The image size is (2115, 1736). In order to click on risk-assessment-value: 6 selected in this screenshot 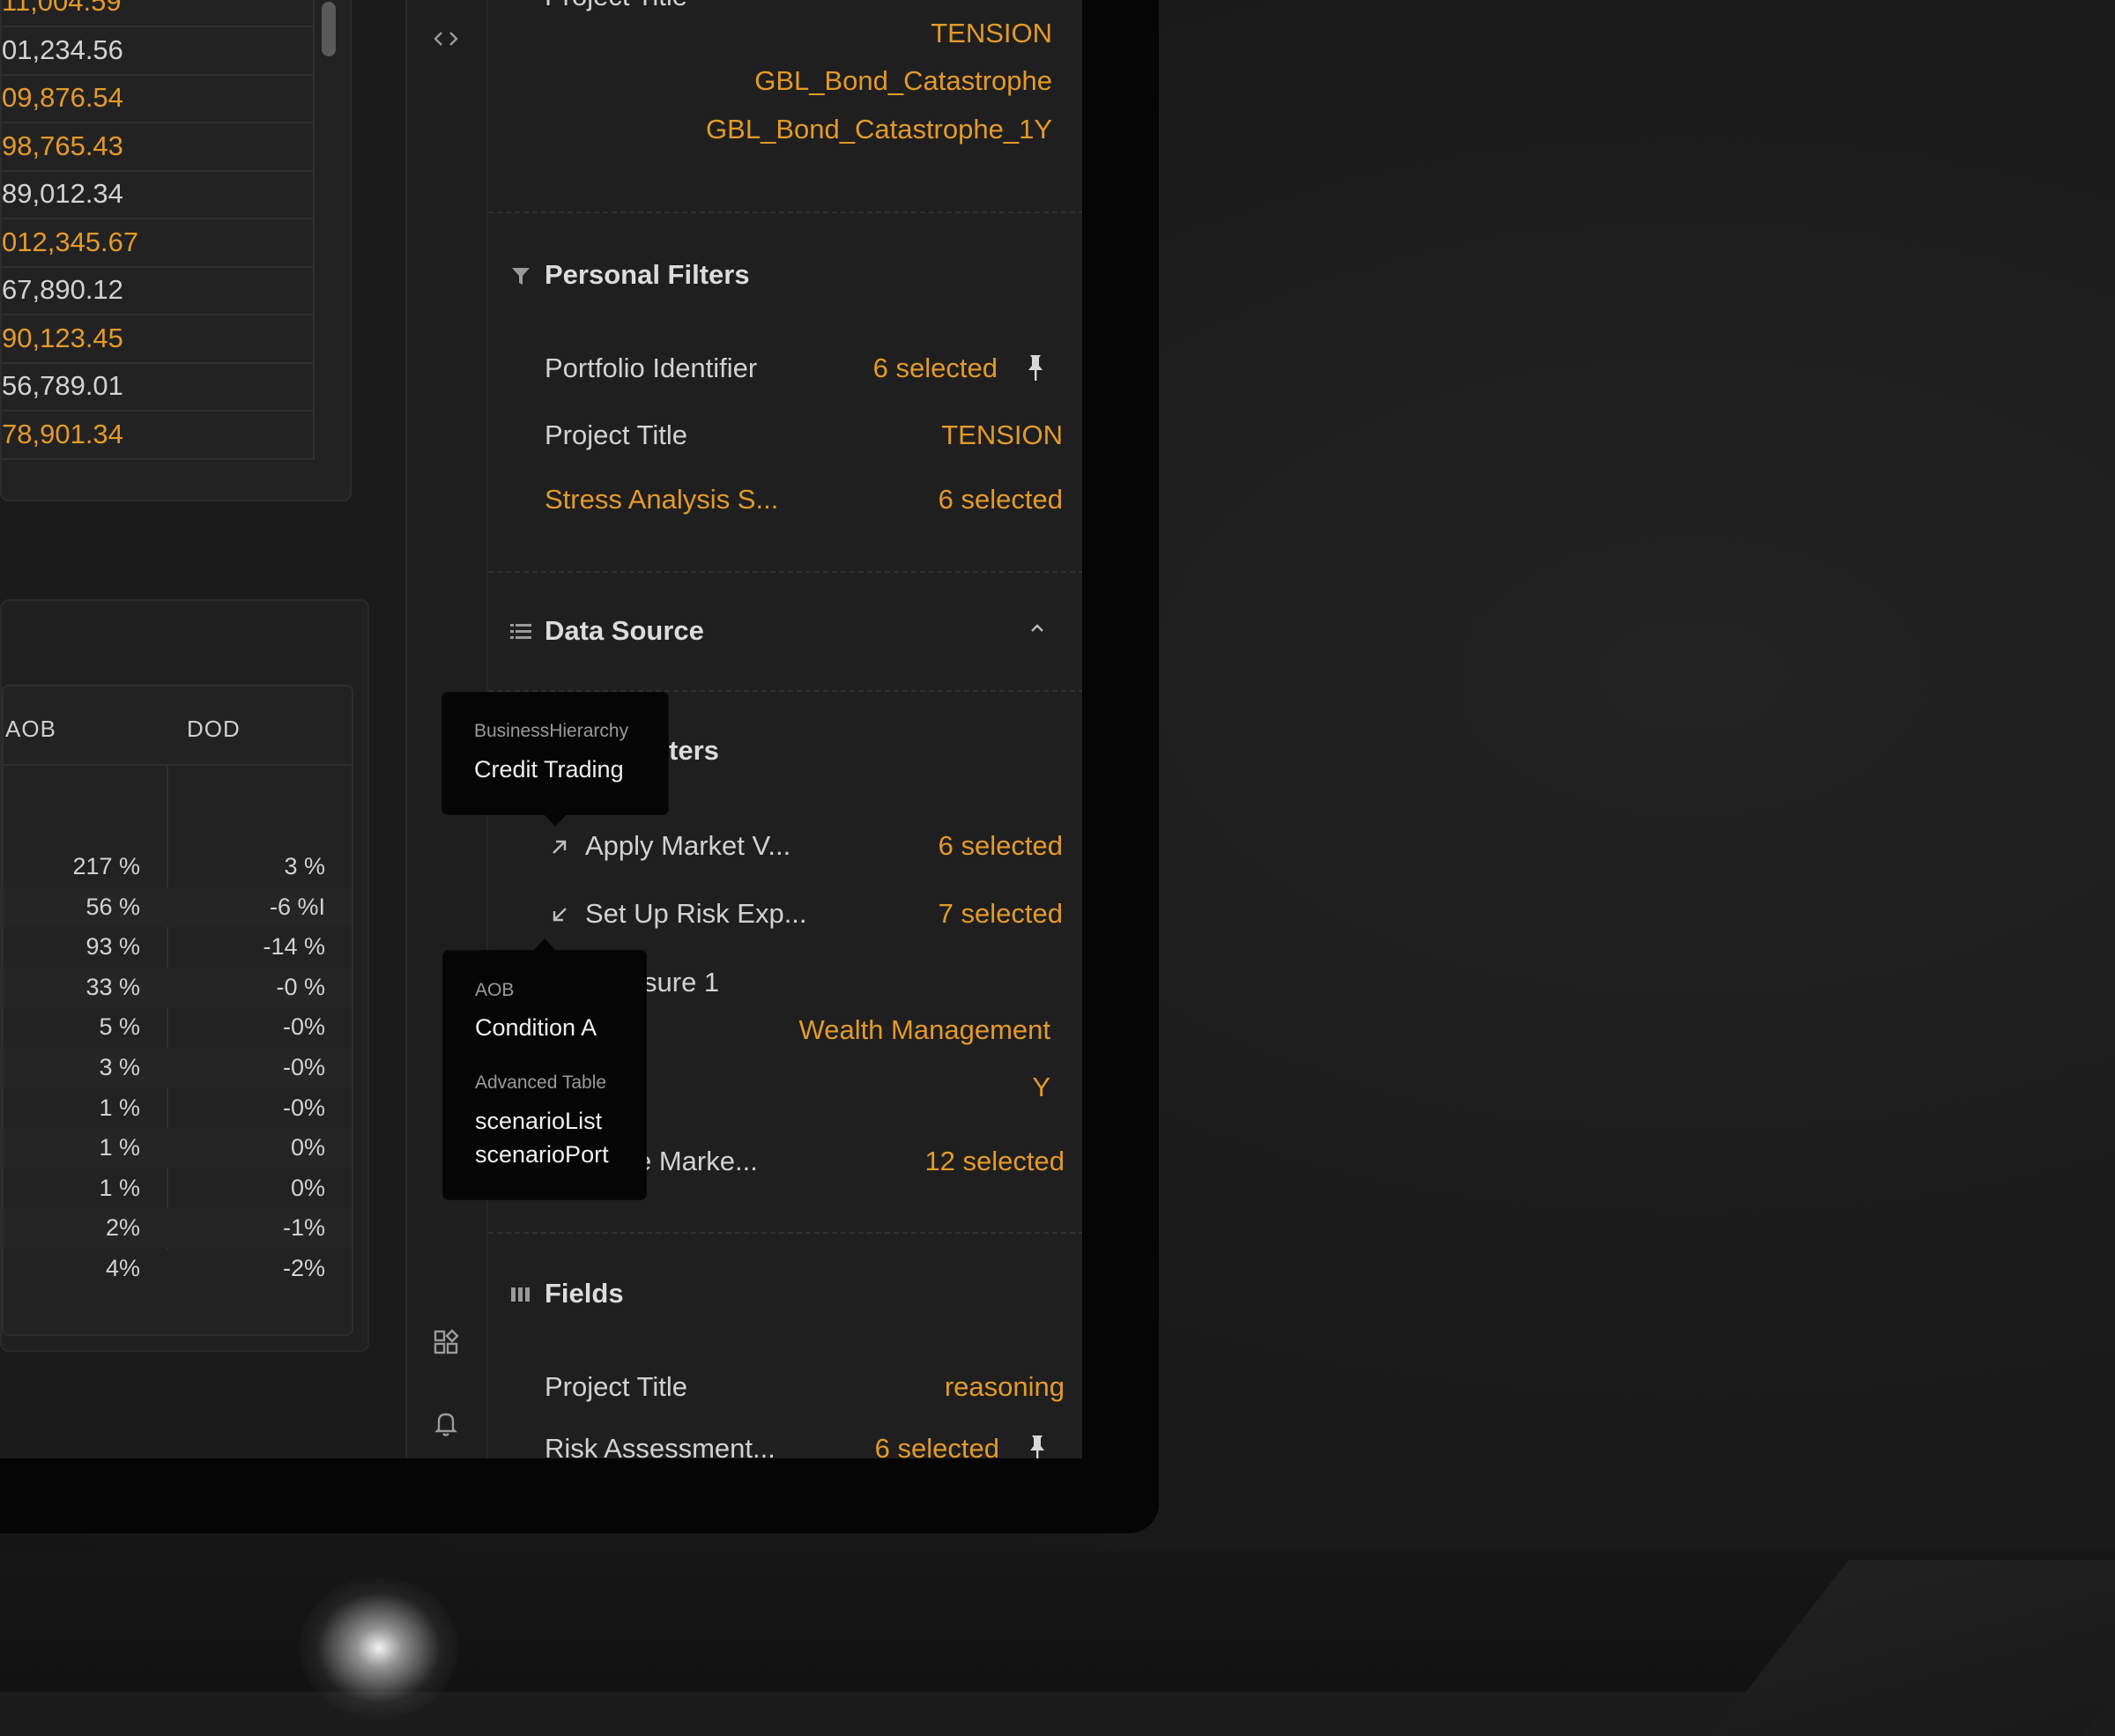, I will do `click(937, 1443)`.